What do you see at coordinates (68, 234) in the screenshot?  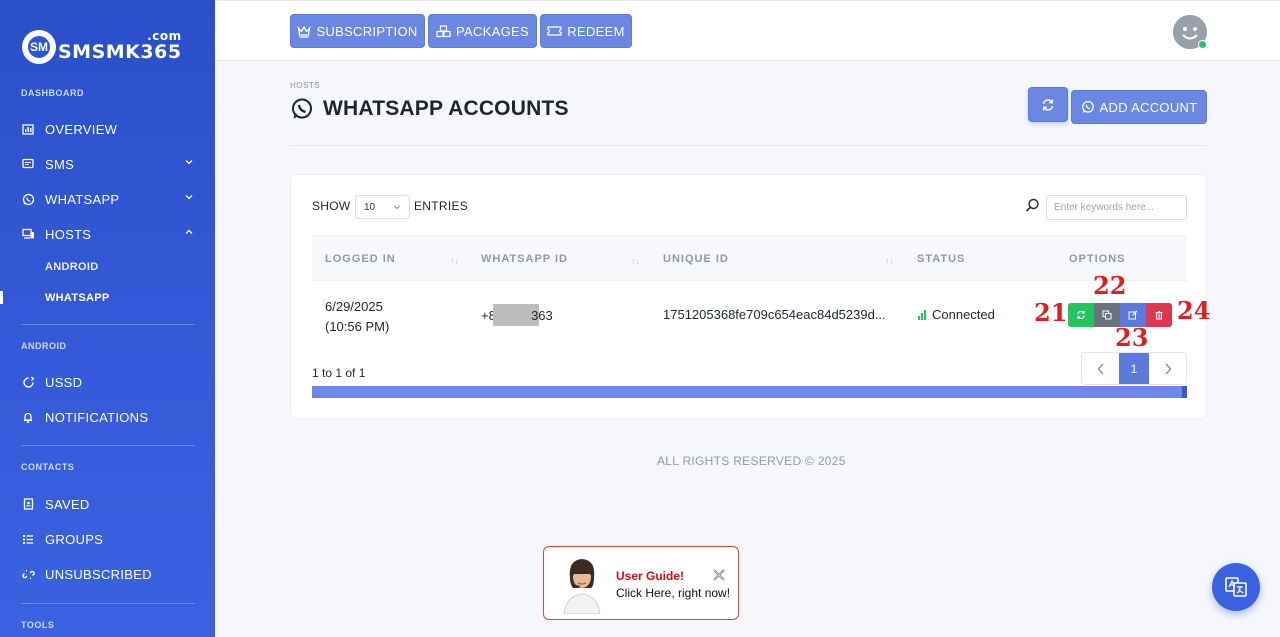 I see `sidebar-item-label: HOSTS` at bounding box center [68, 234].